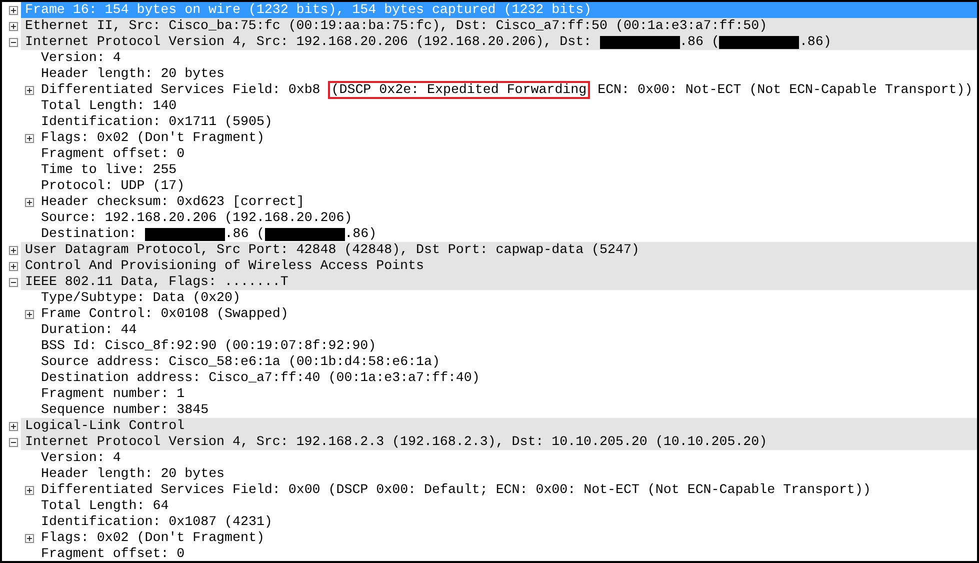 Image resolution: width=979 pixels, height=563 pixels. Describe the element at coordinates (260, 378) in the screenshot. I see `row-text: Destination address: Cisco_a7:ff:40 (00:1a:e3:a7:ff:40)` at that location.